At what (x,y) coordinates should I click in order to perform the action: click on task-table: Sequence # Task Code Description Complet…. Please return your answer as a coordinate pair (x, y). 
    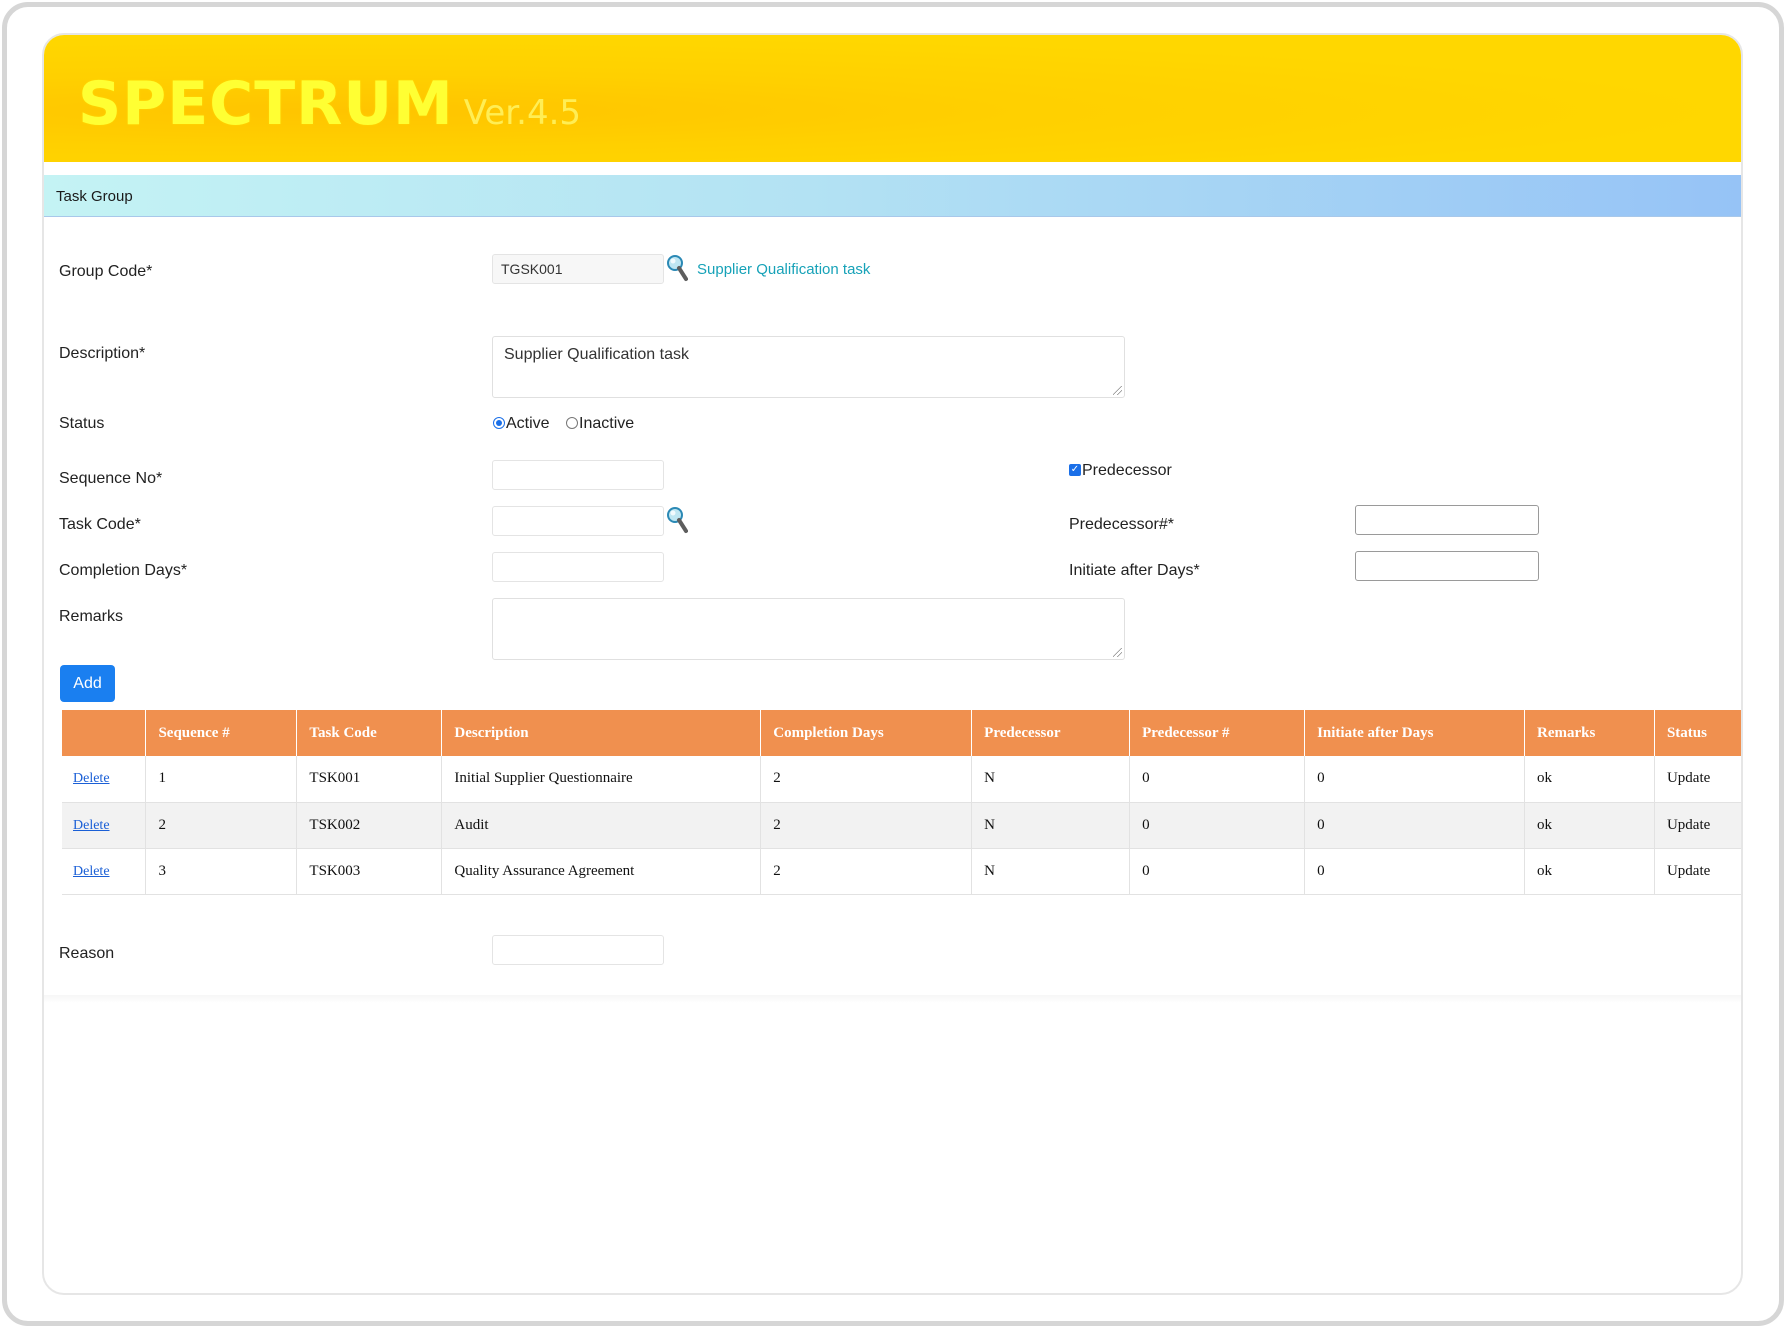
    Looking at the image, I should click on (901, 802).